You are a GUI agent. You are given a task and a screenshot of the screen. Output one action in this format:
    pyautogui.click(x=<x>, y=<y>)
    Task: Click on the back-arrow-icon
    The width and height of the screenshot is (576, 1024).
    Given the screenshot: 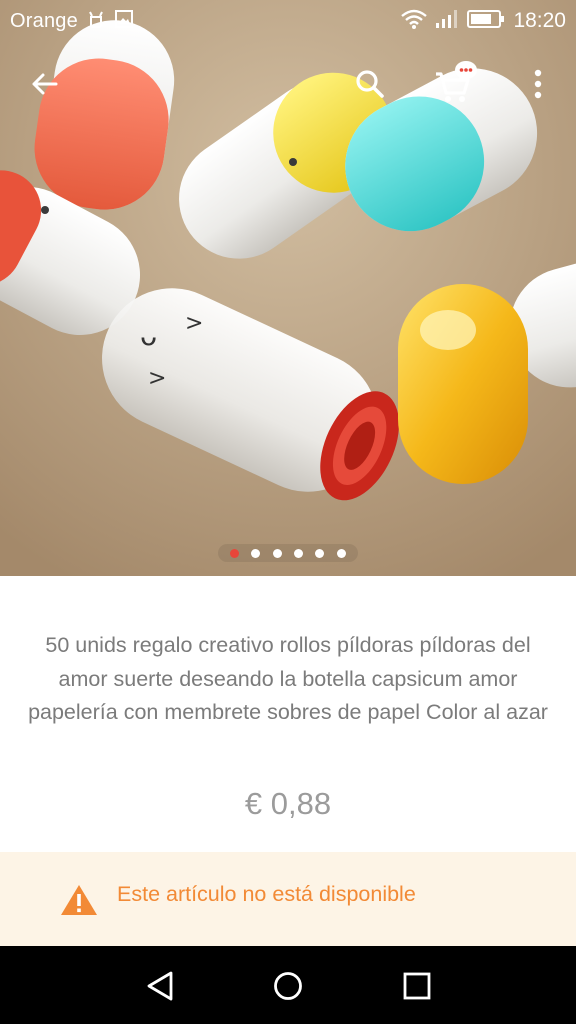 What is the action you would take?
    pyautogui.click(x=45, y=84)
    